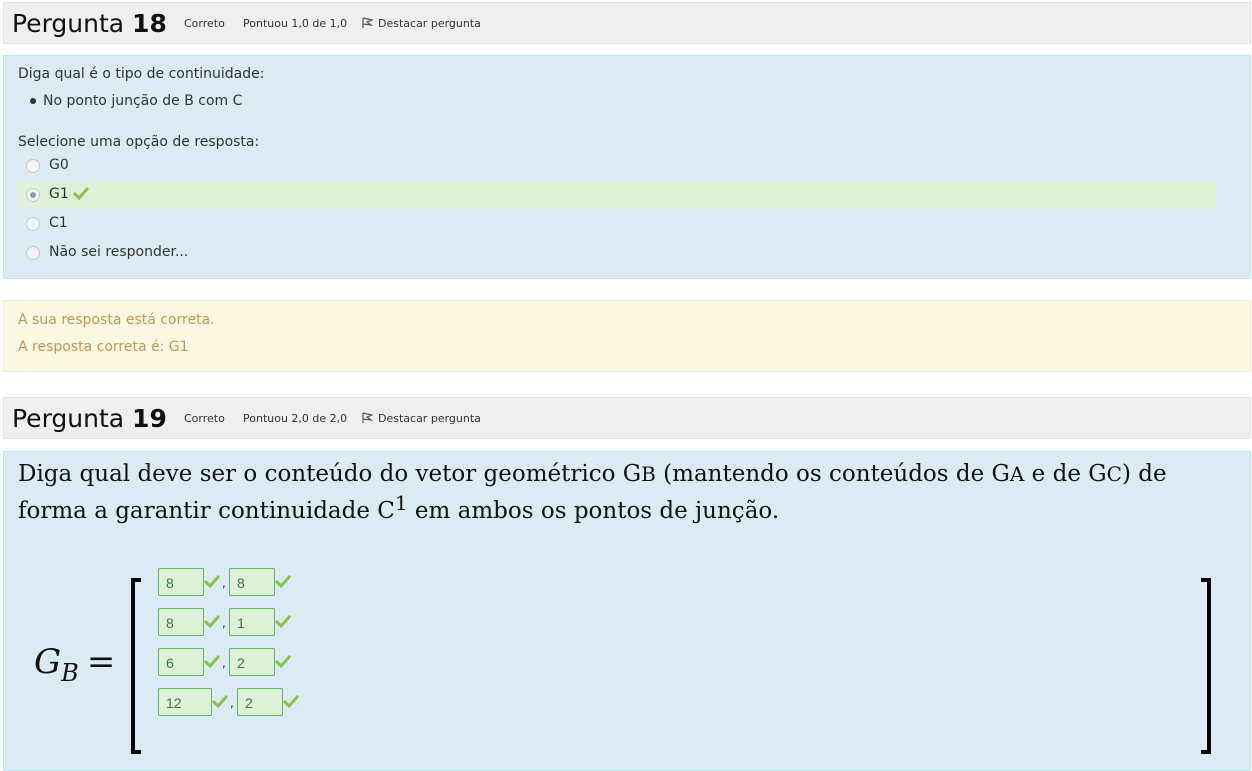  I want to click on question-number: 19, so click(149, 418).